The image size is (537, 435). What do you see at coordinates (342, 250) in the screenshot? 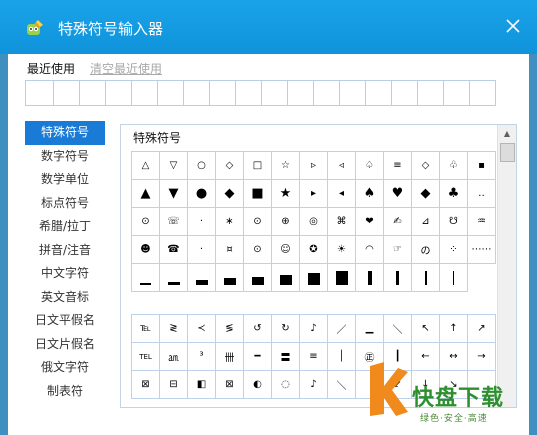
I see `symbol-cell: ☀` at bounding box center [342, 250].